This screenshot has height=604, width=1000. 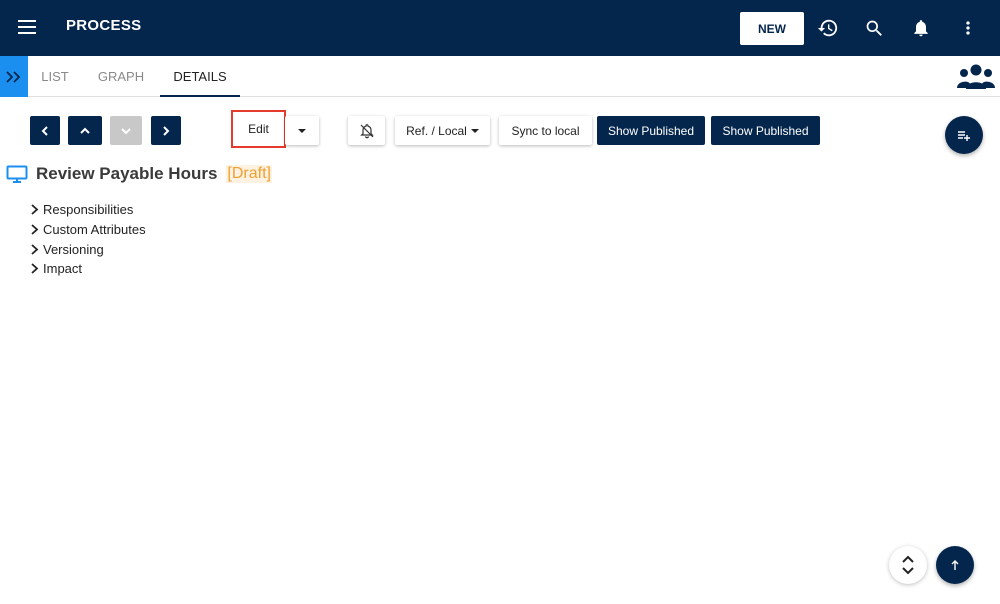 I want to click on section-custom-attributes: Custom Attributes, so click(x=88, y=230).